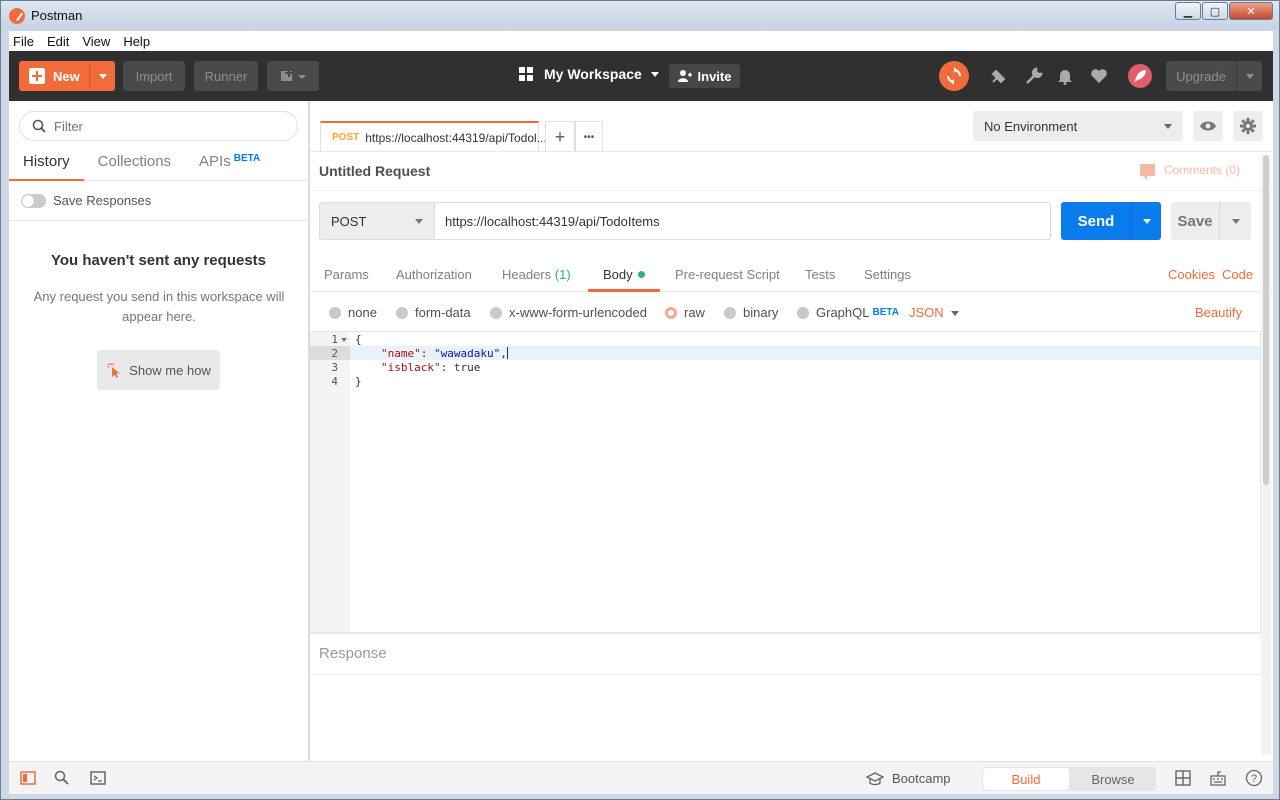  What do you see at coordinates (820, 274) in the screenshot?
I see `tab-tests: Tests` at bounding box center [820, 274].